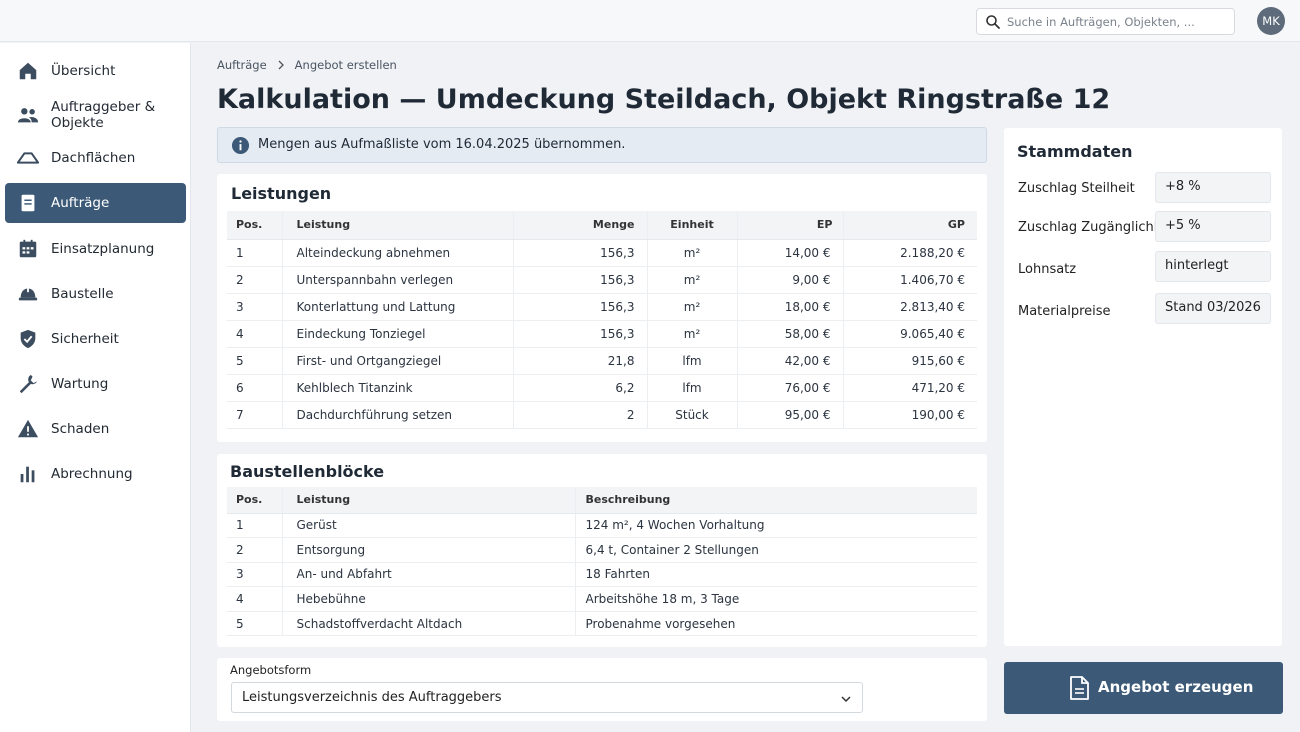 This screenshot has width=1300, height=732. I want to click on cell-gp: 2.813,40 €, so click(910, 307).